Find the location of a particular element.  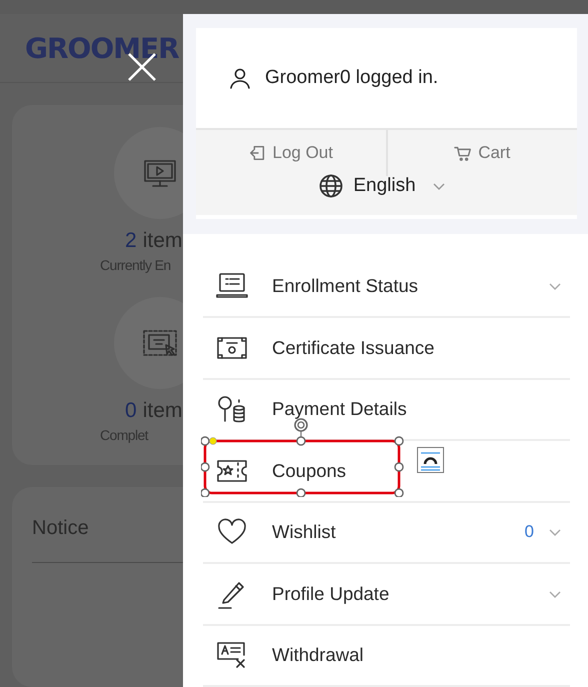

login-status: Groomer0 logged in. is located at coordinates (351, 77).